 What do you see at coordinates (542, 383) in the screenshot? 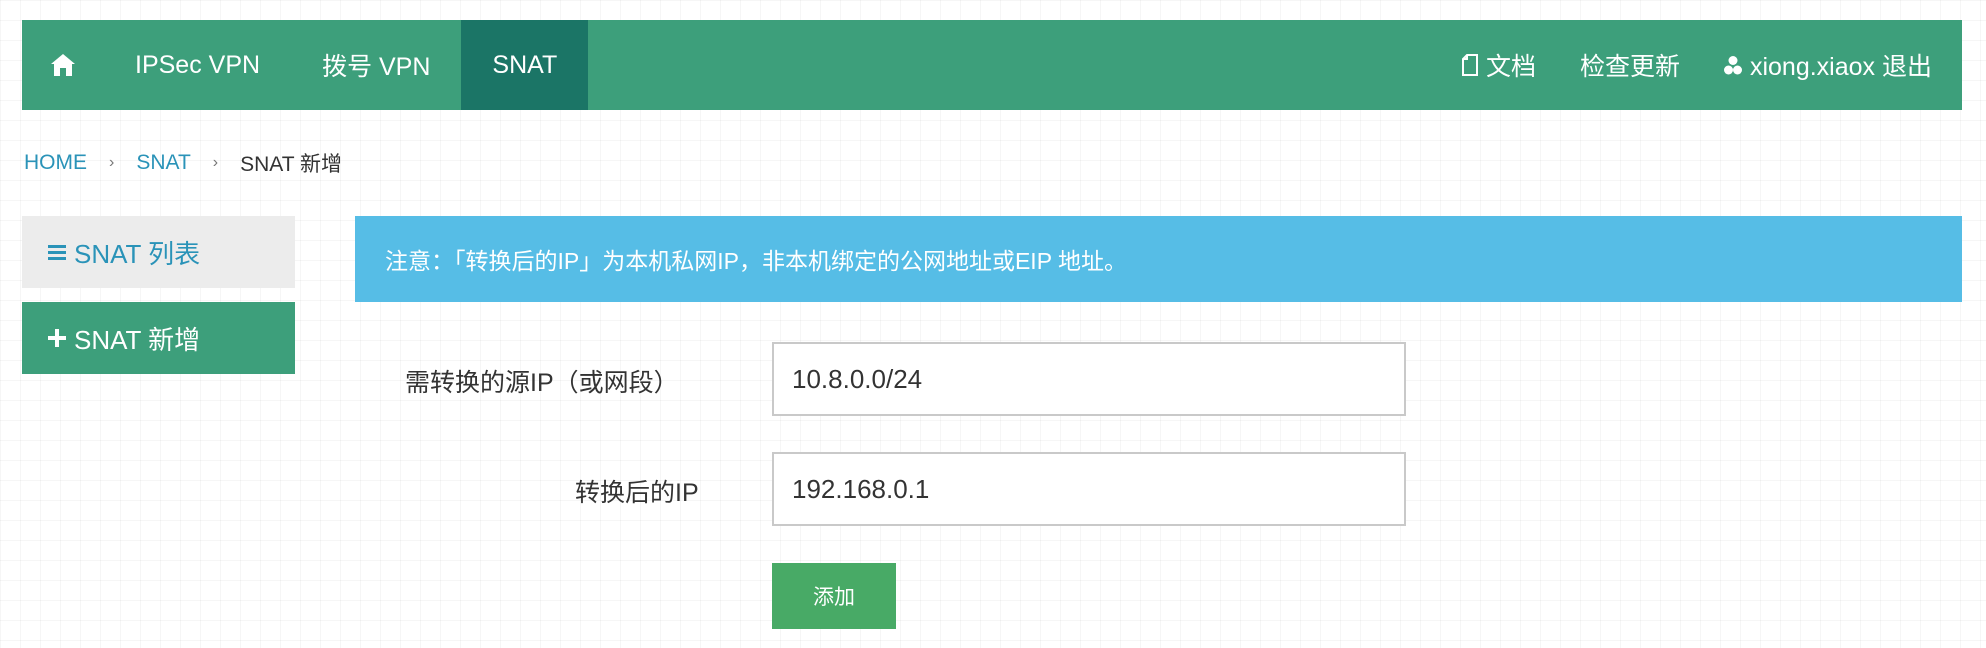
I see `source-ip-label: 需转换的源IP（或网段）` at bounding box center [542, 383].